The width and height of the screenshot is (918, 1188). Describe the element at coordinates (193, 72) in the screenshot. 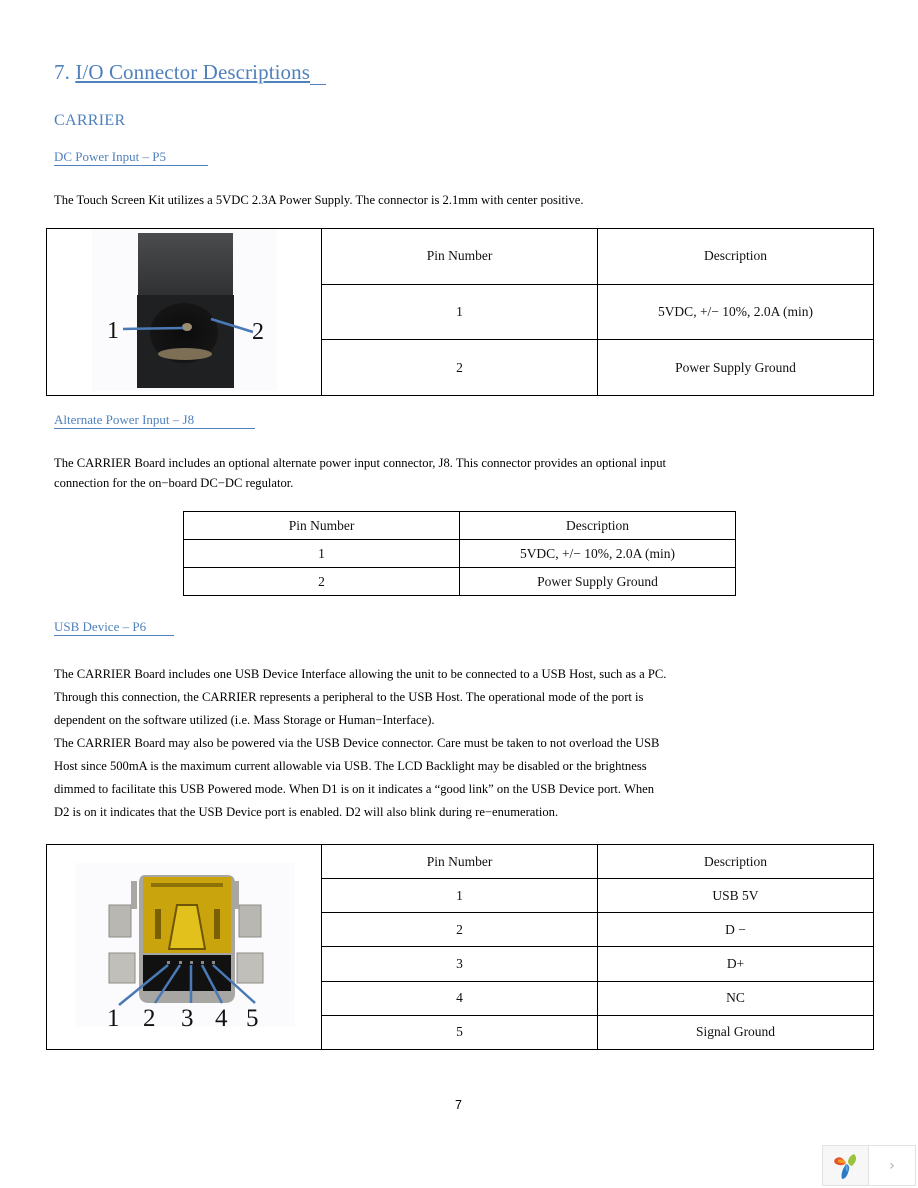

I see `section-title: I/O Connector Descriptions` at that location.